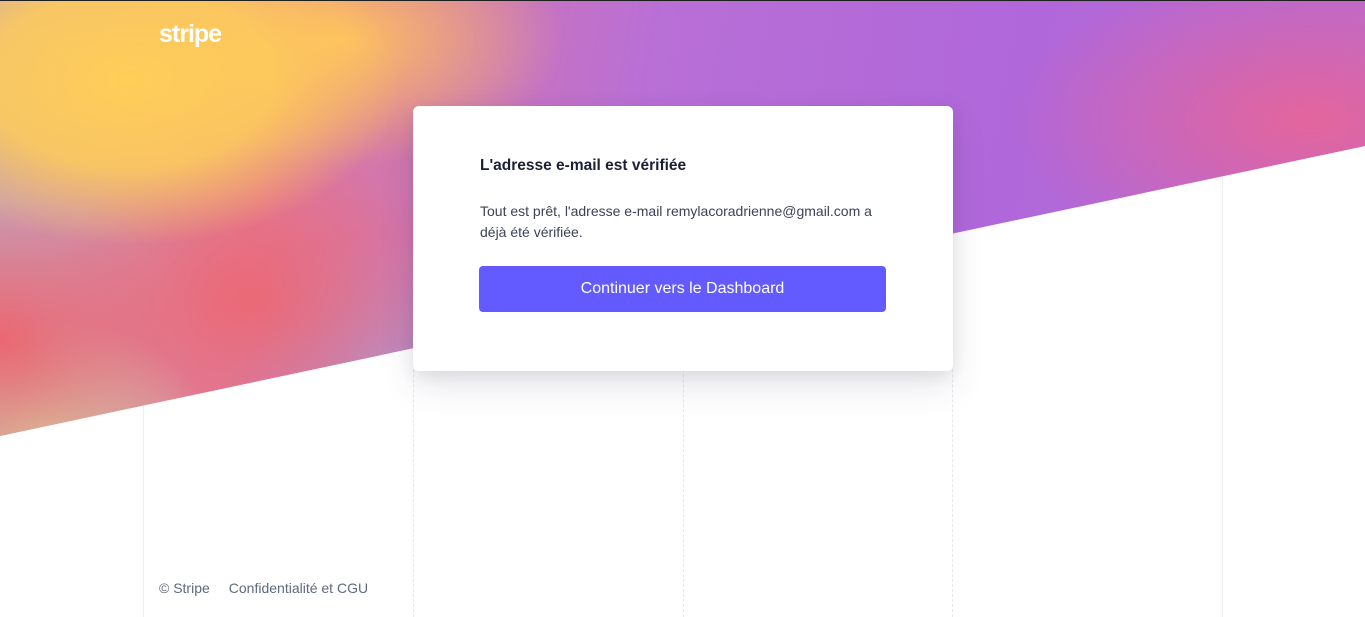 This screenshot has height=617, width=1365. Describe the element at coordinates (682, 0) in the screenshot. I see `top-rule` at that location.